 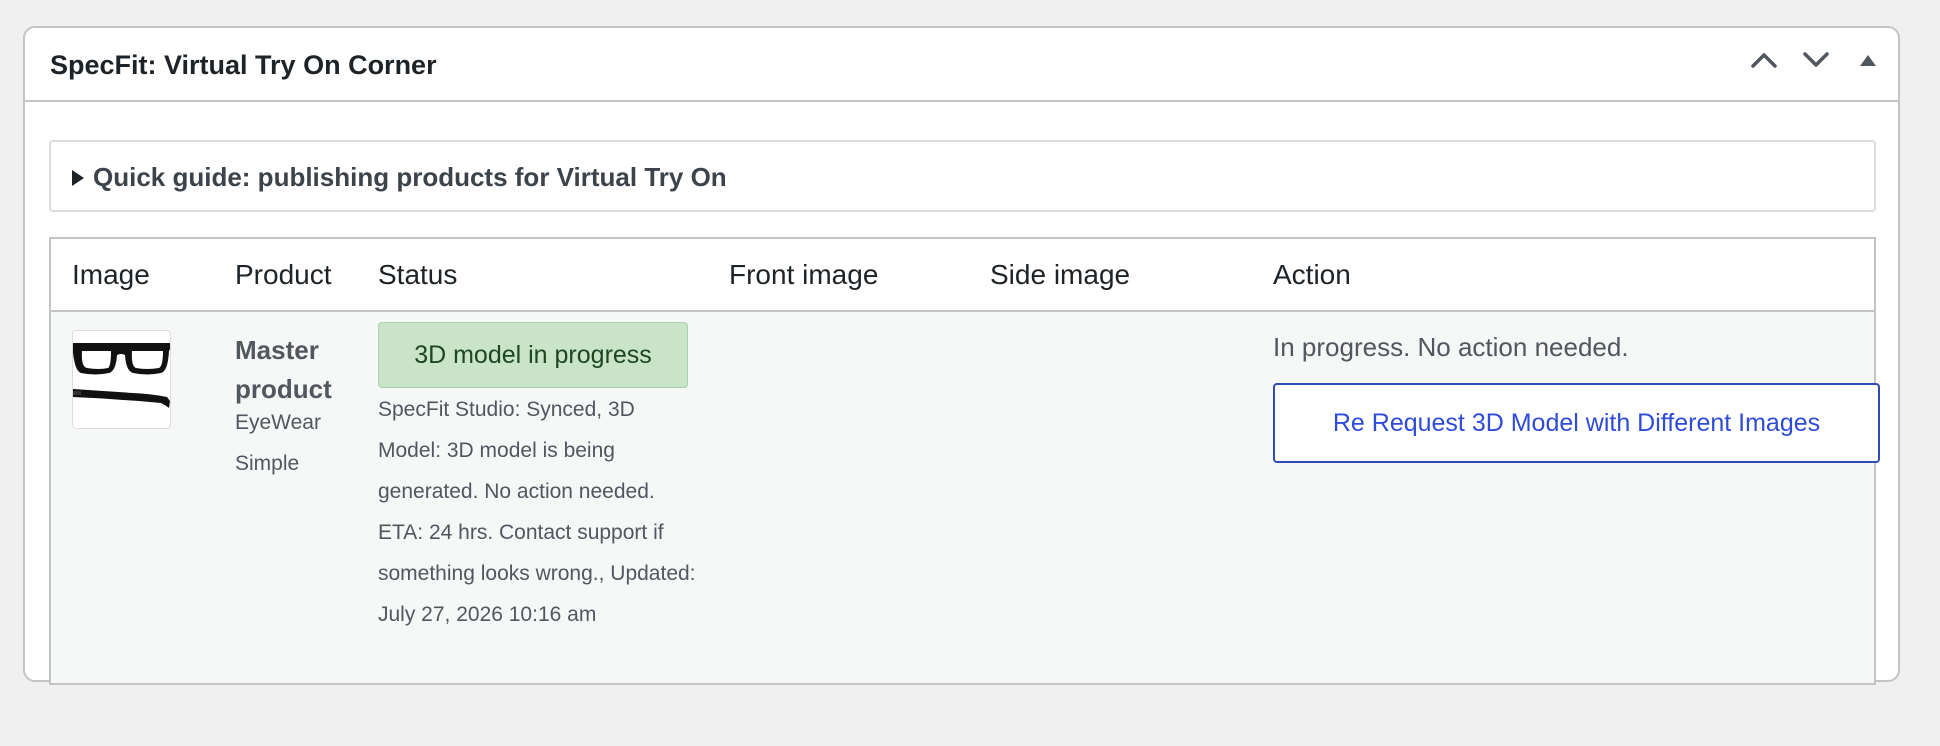 I want to click on triangle-right-icon, so click(x=78, y=177).